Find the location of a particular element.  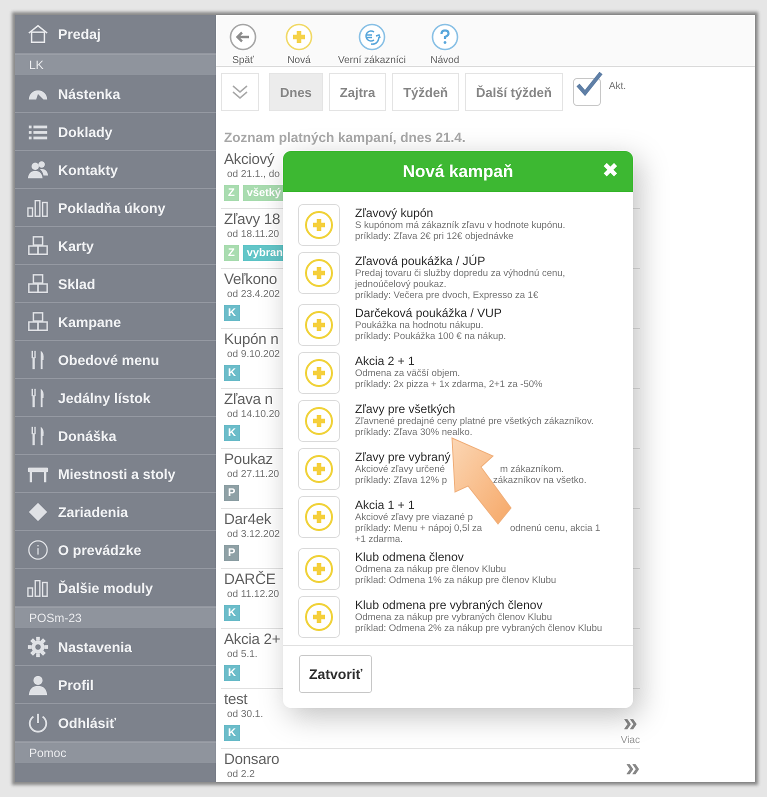

campaign-title: Donsaro is located at coordinates (252, 760).